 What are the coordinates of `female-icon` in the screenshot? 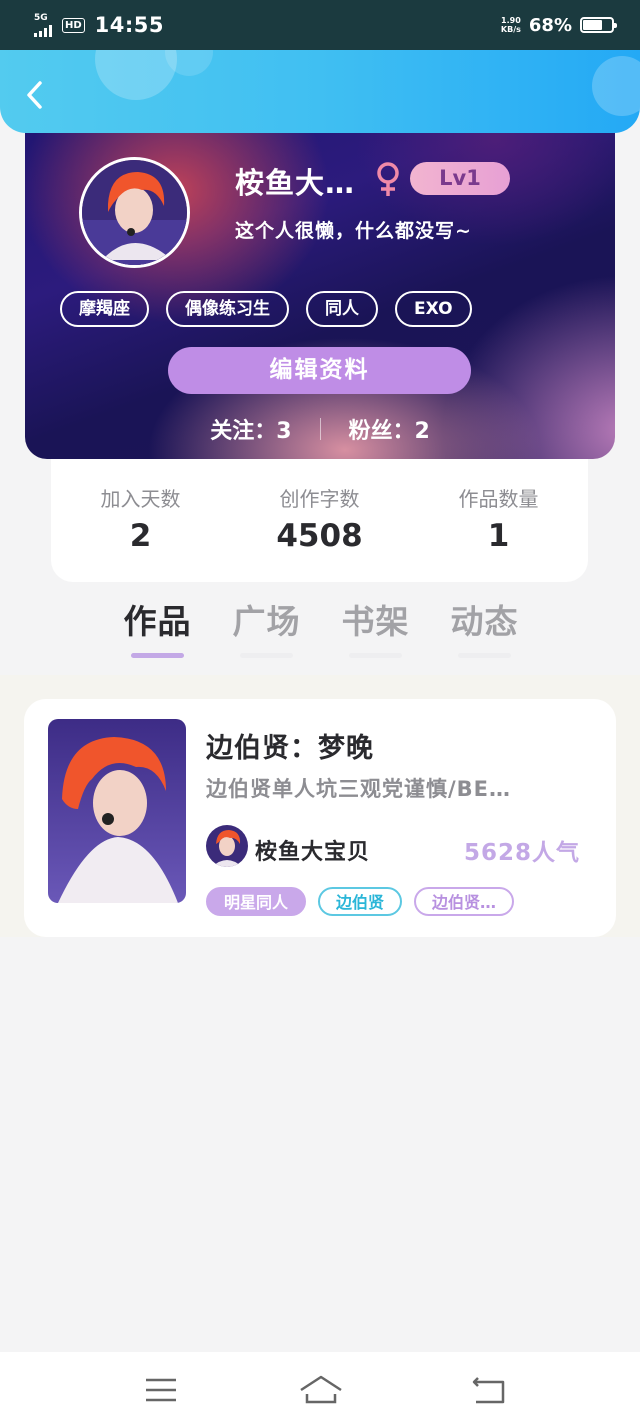 It's located at (388, 179).